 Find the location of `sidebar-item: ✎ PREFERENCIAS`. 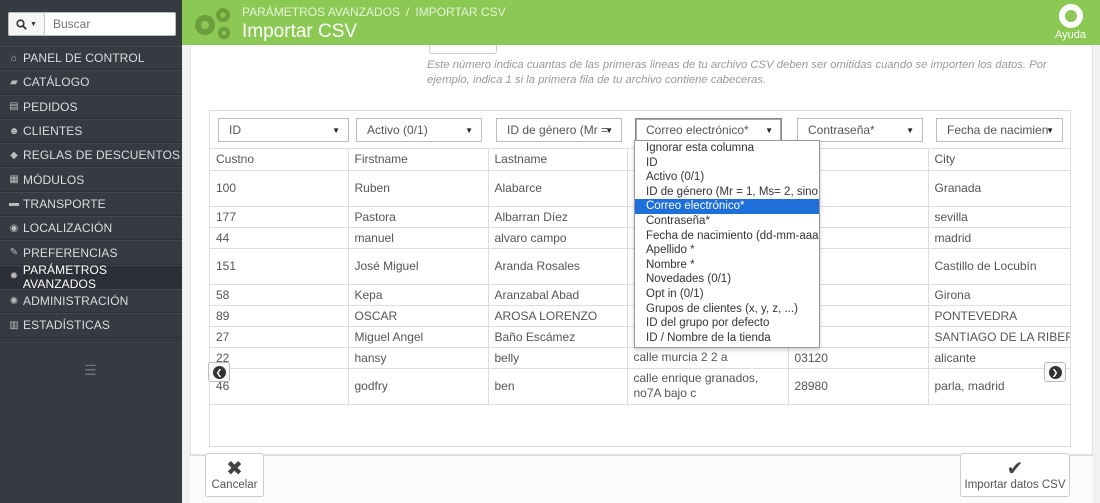

sidebar-item: ✎ PREFERENCIAS is located at coordinates (91, 252).